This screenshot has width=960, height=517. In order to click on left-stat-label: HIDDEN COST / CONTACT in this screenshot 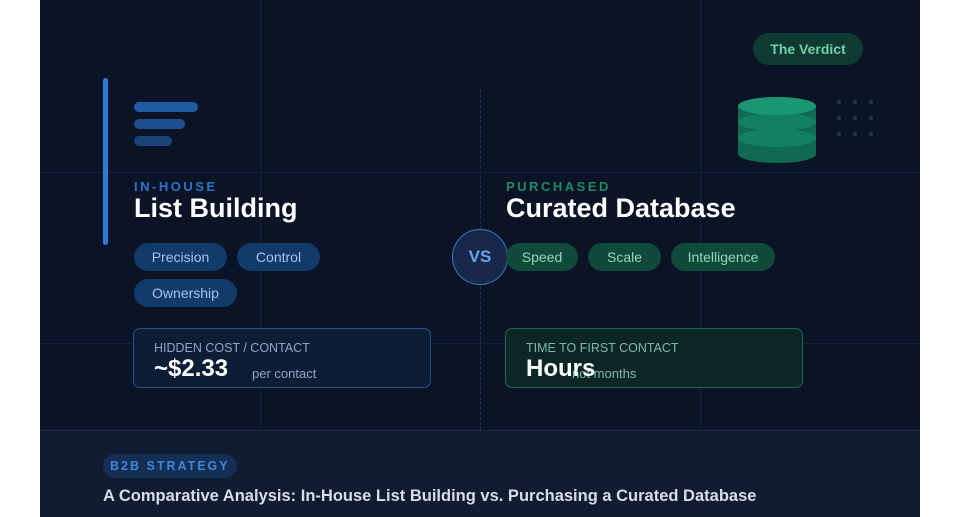, I will do `click(232, 348)`.